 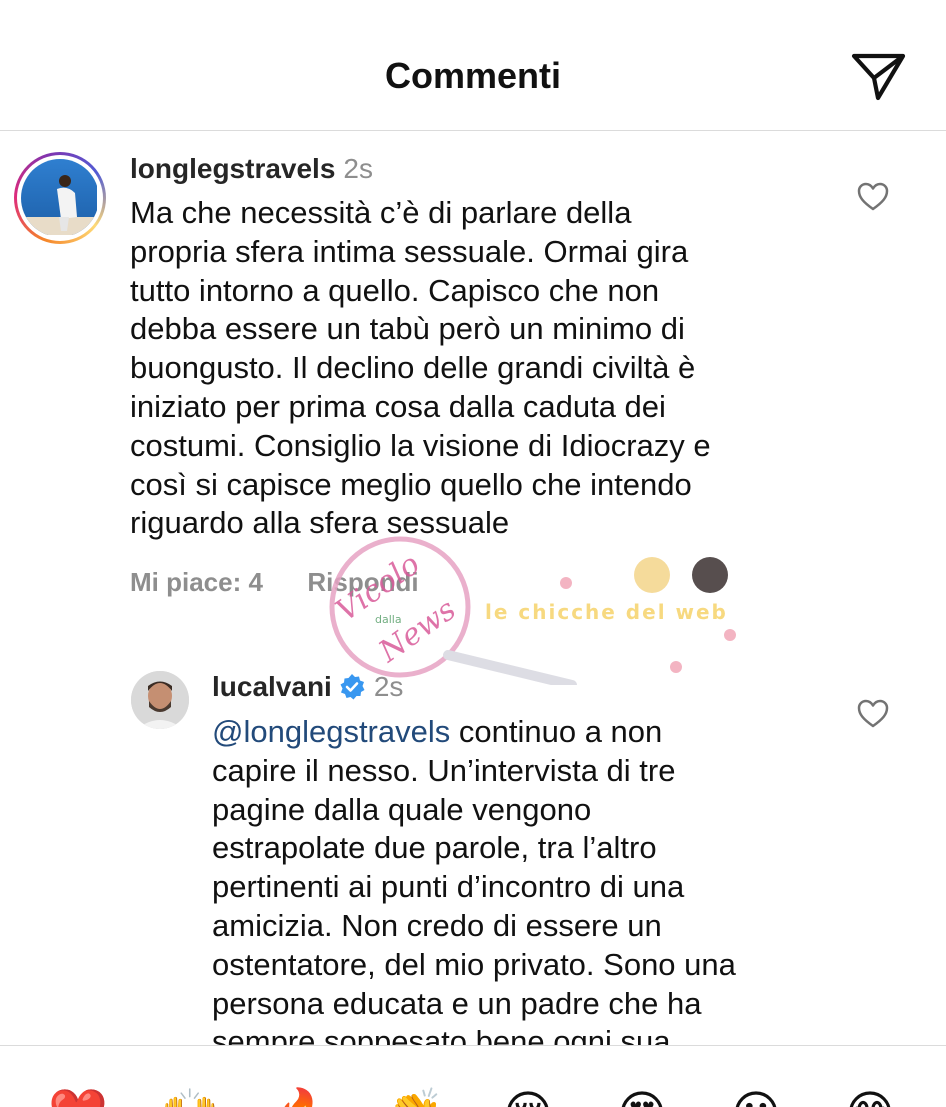 I want to click on reply-button: Rispondi, so click(x=362, y=582).